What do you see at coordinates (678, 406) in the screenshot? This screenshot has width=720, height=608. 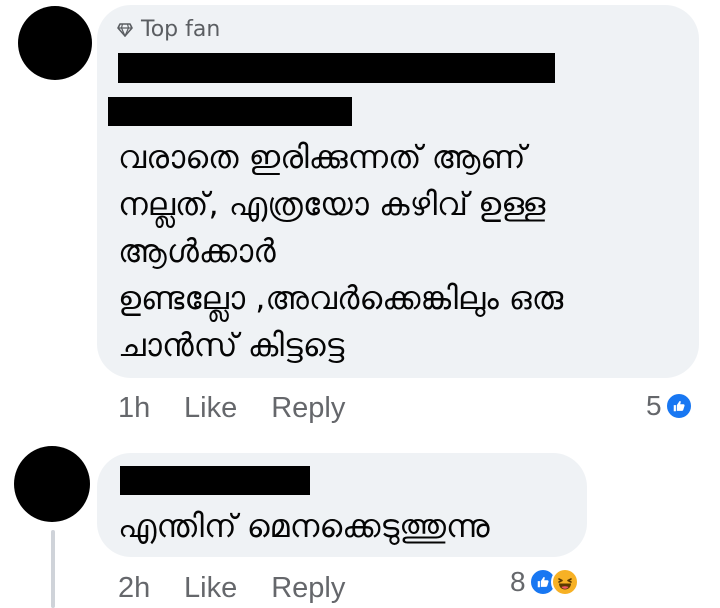 I see `like-icon` at bounding box center [678, 406].